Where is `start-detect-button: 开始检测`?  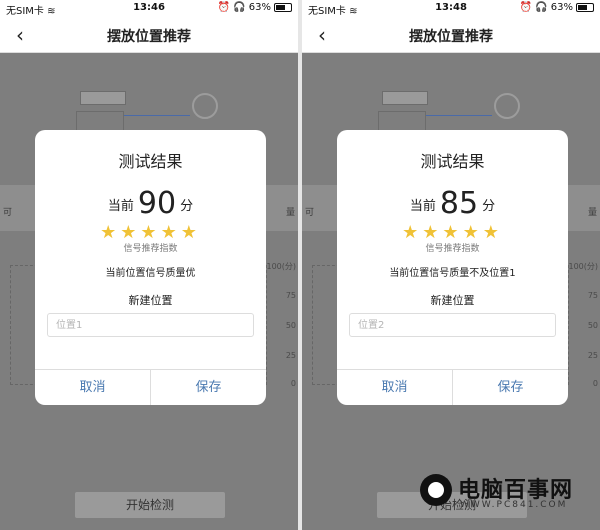 start-detect-button: 开始检测 is located at coordinates (150, 505).